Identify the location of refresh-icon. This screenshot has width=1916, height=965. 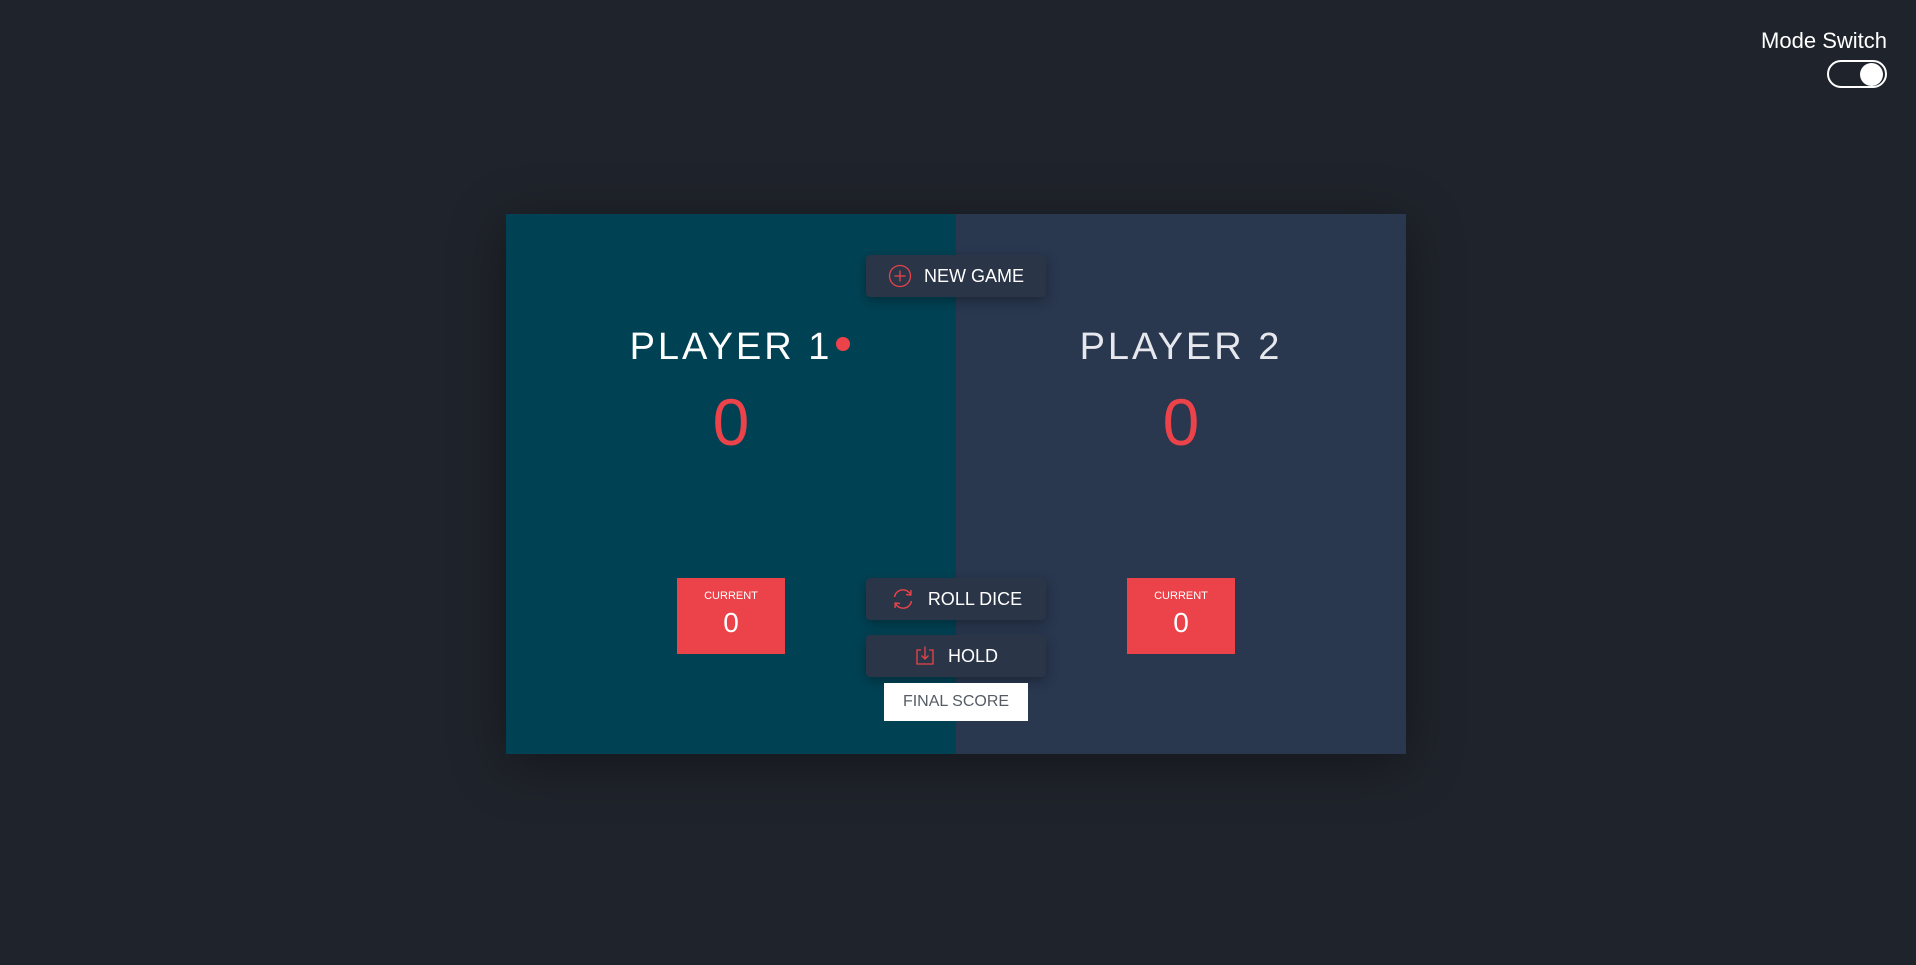
(903, 599).